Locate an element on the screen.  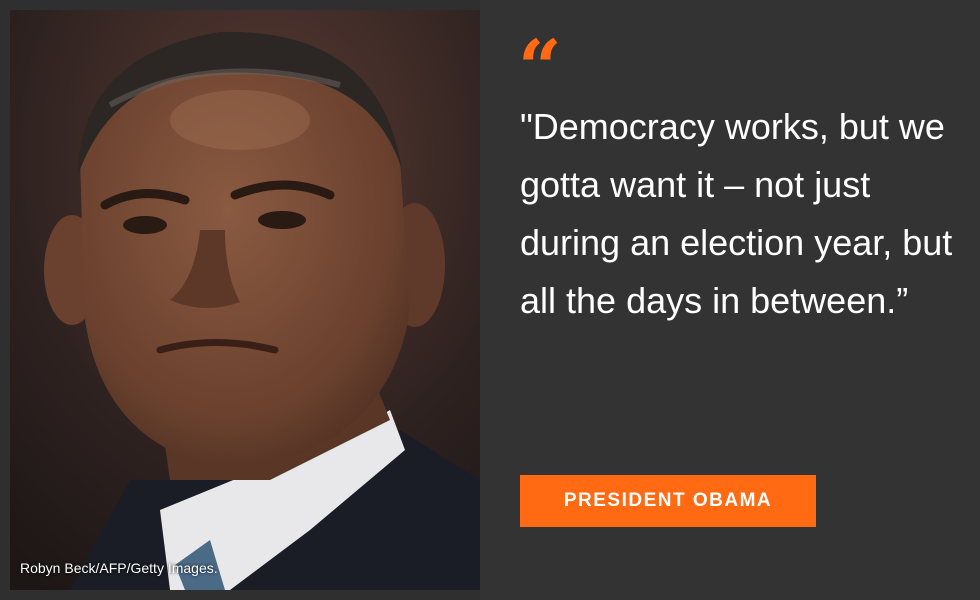
speaker-label: PRESIDENT OBAMA is located at coordinates (668, 501).